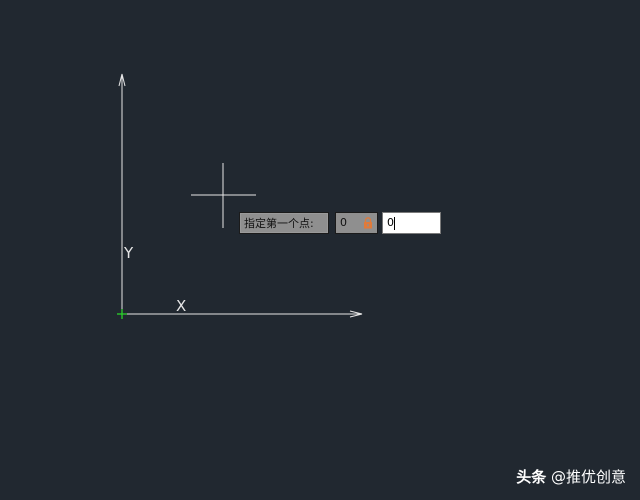  I want to click on y-axis-label: Y, so click(129, 253).